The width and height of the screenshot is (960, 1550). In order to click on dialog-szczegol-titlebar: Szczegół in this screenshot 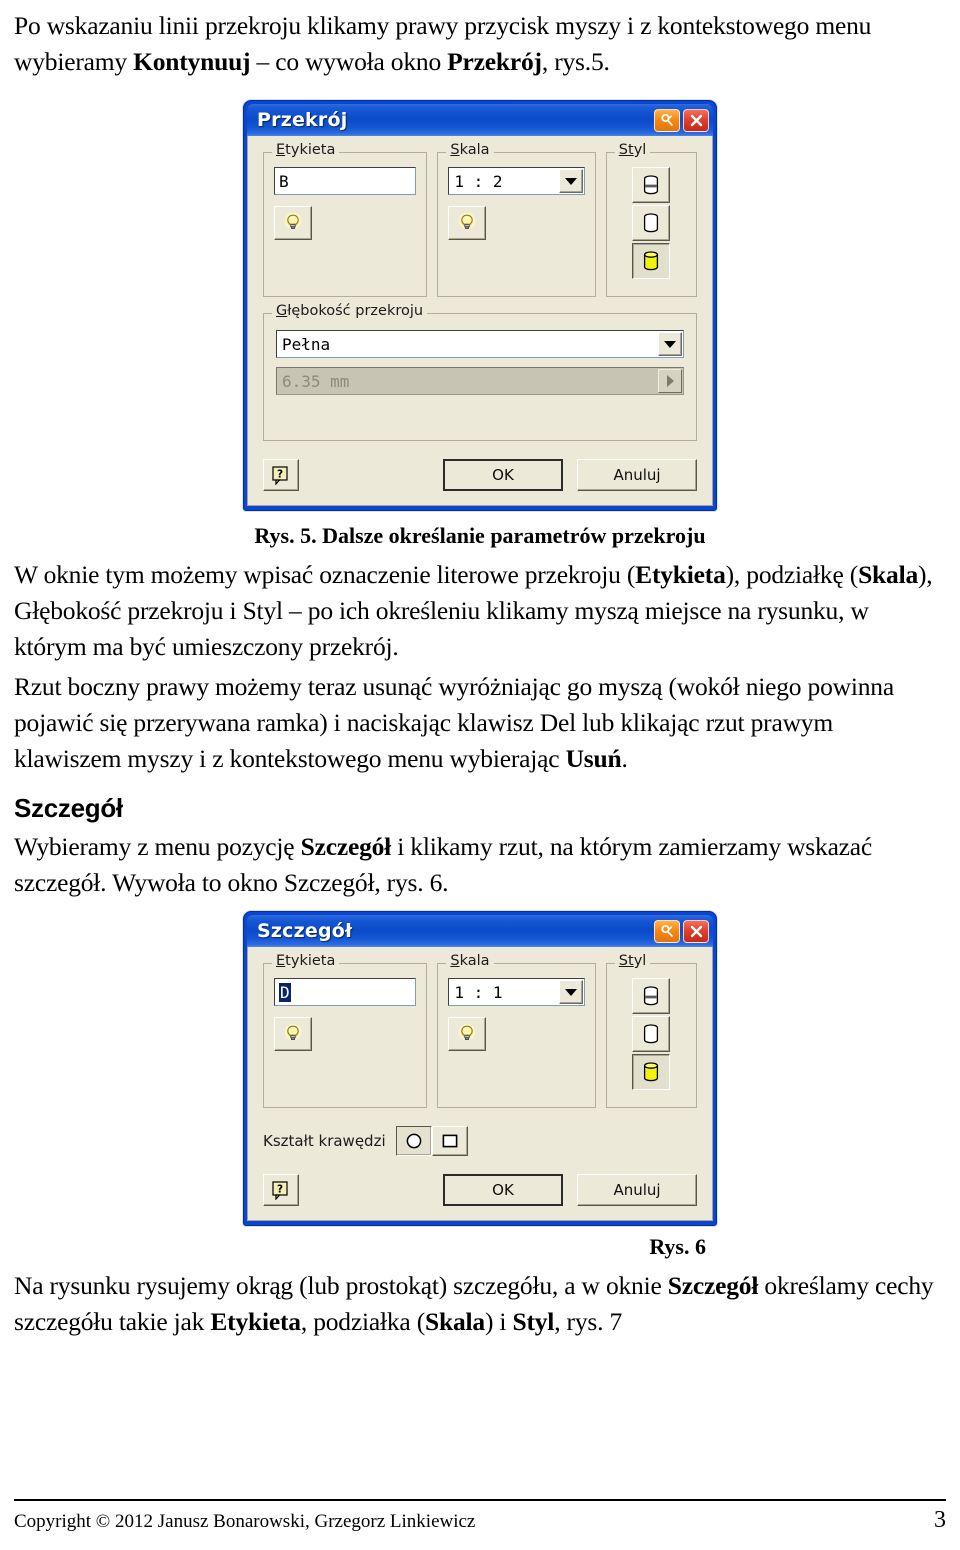, I will do `click(480, 931)`.